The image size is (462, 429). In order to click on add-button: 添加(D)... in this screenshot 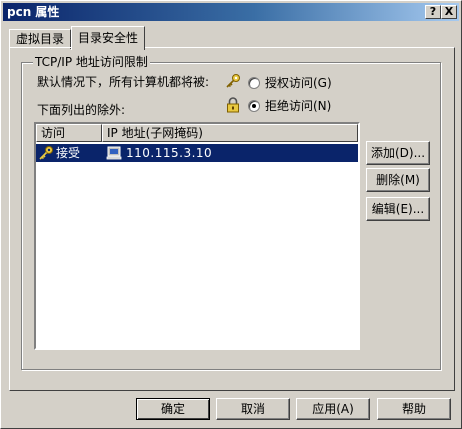, I will do `click(398, 153)`.